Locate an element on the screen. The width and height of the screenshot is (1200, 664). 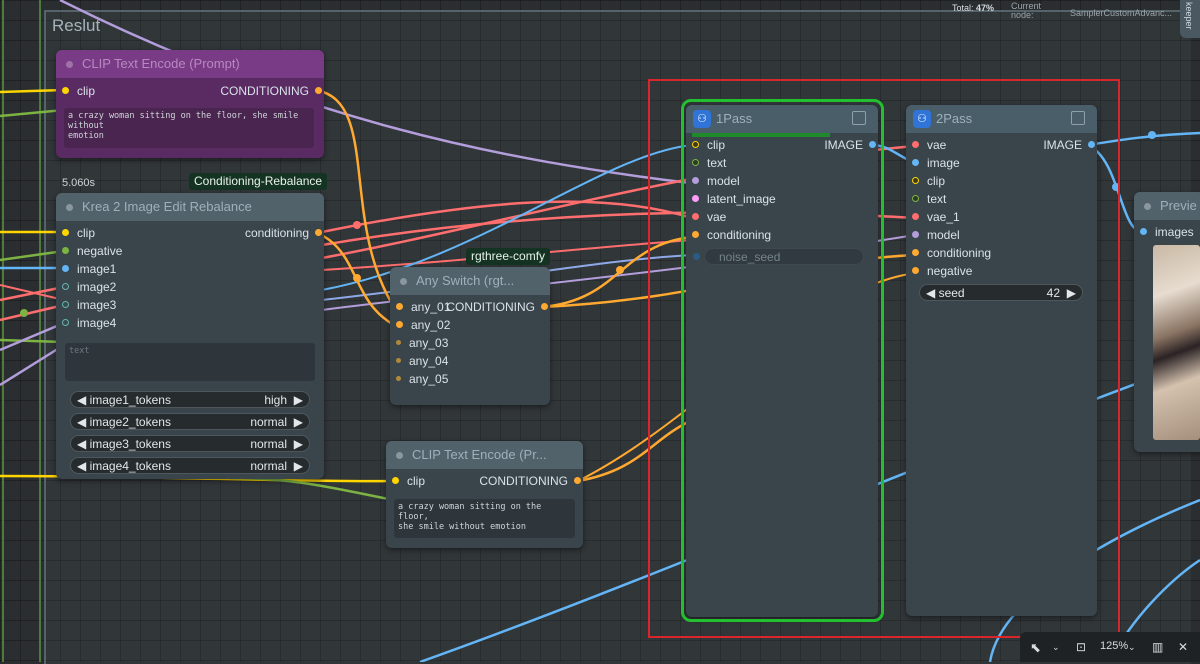
highlight-box-green is located at coordinates (782, 360).